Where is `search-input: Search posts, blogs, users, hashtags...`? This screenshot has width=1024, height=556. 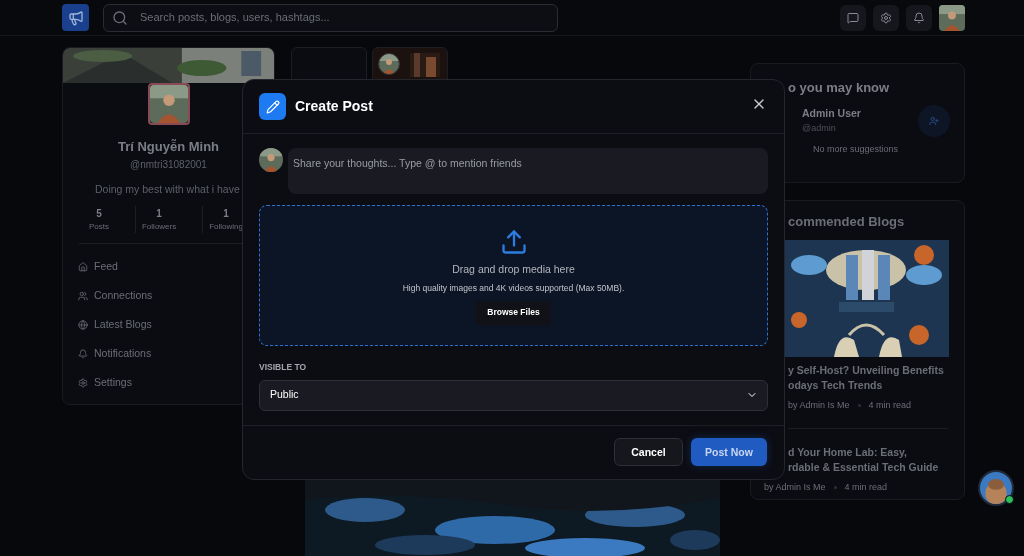
search-input: Search posts, blogs, users, hashtags... is located at coordinates (344, 17).